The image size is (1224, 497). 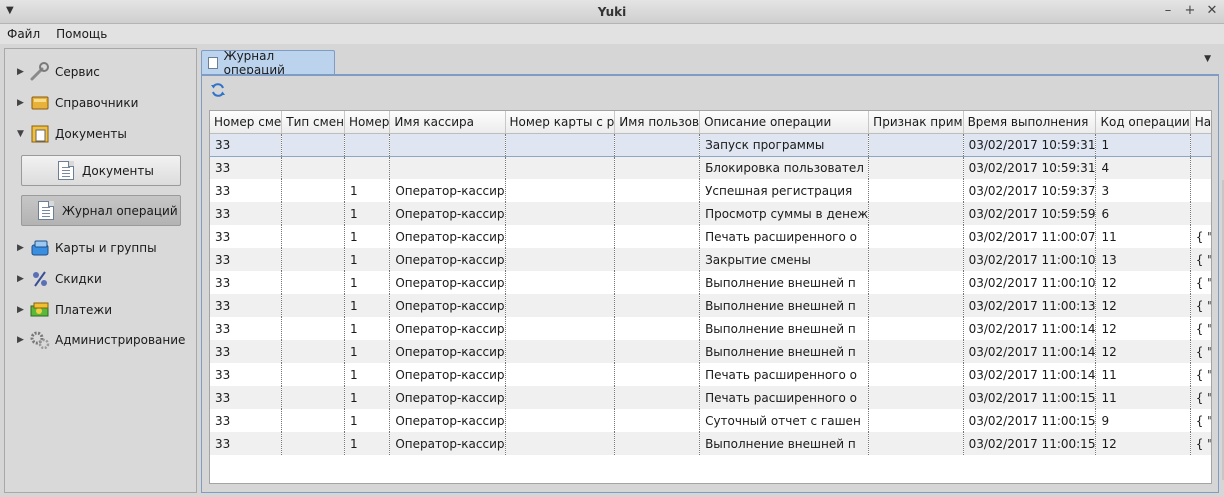 I want to click on column-header: Номер сме, so click(x=246, y=122).